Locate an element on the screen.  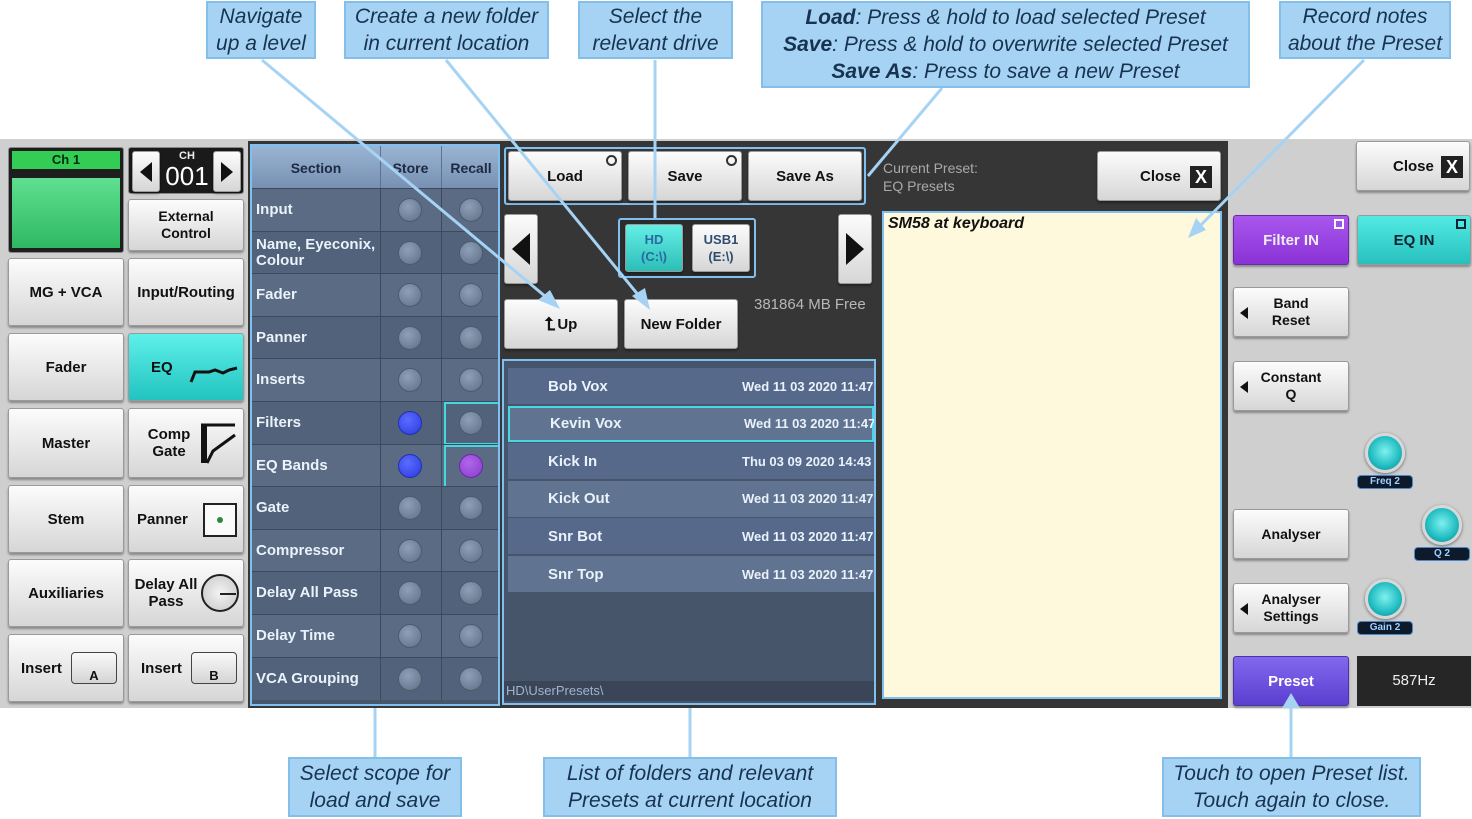
drive-hd-button: HD (C:\) is located at coordinates (654, 248).